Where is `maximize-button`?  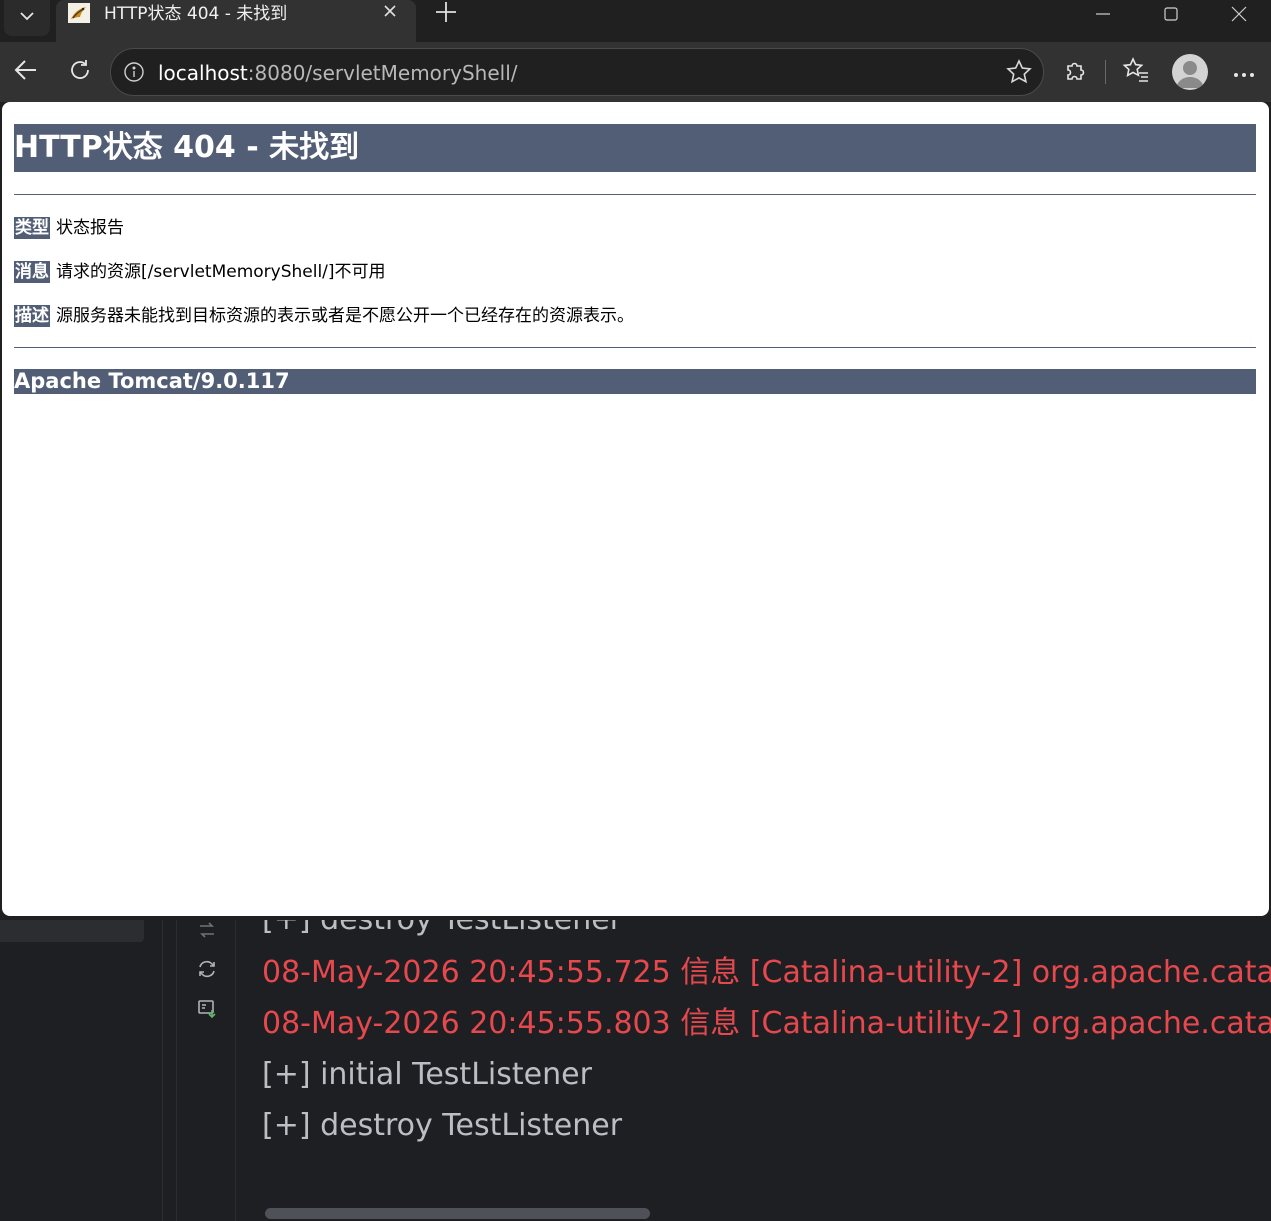 maximize-button is located at coordinates (1171, 14).